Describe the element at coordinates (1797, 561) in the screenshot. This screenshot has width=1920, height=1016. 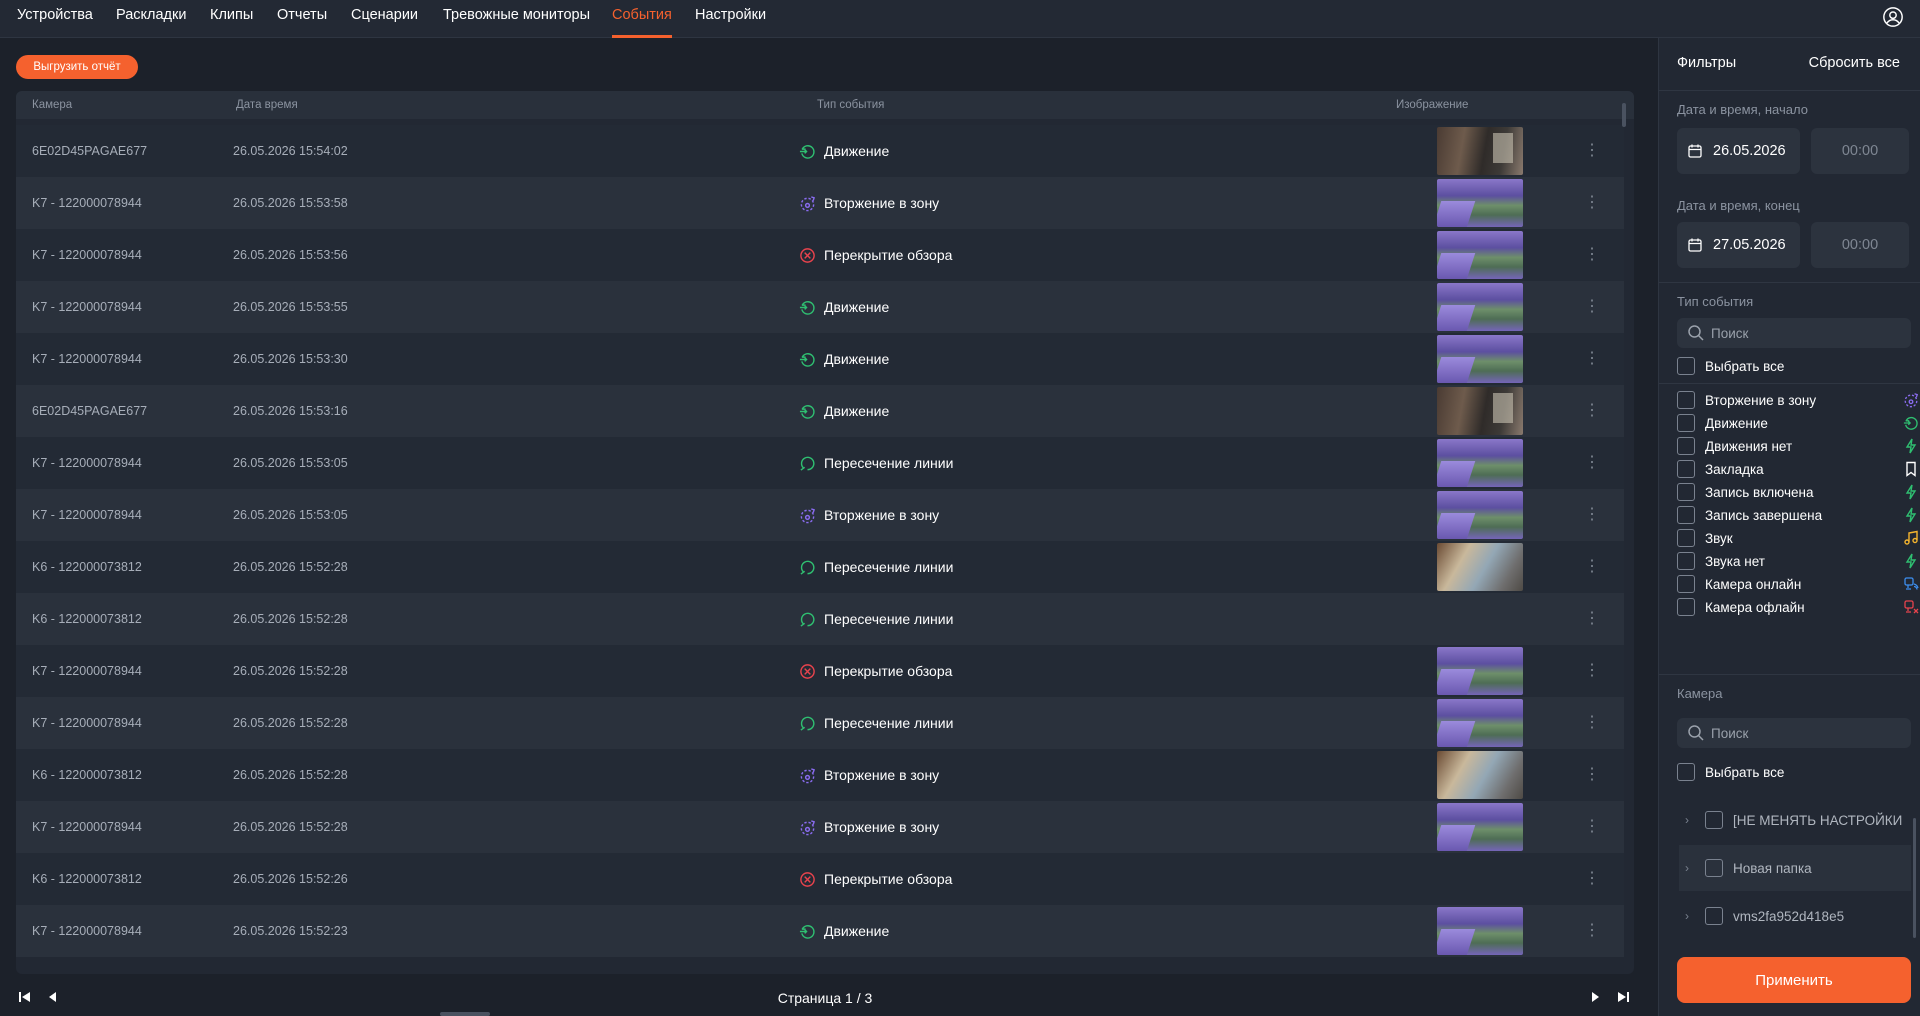
I see `event-type-option: Звука нет` at that location.